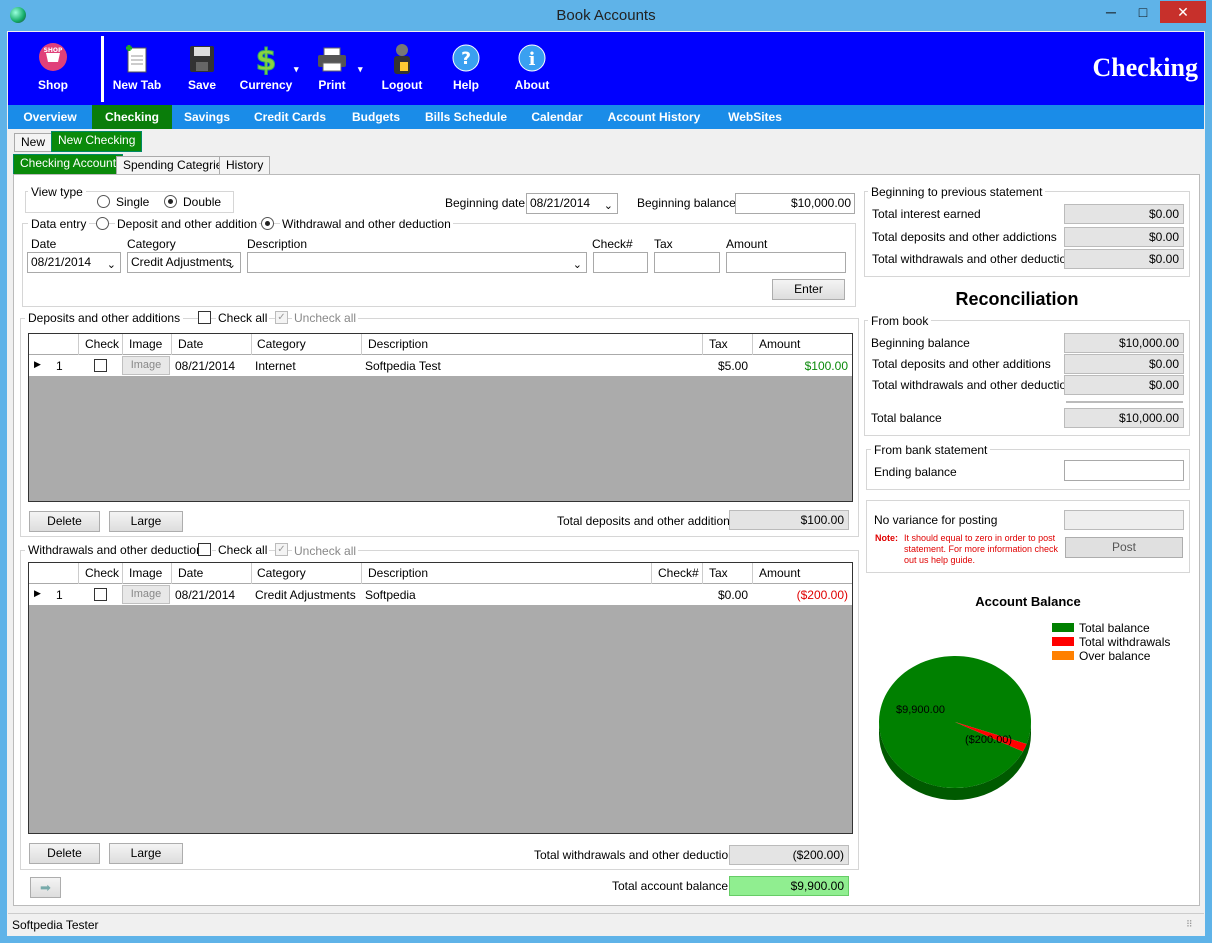 This screenshot has width=1212, height=943. Describe the element at coordinates (33, 142) in the screenshot. I see `subtab-new: New` at that location.